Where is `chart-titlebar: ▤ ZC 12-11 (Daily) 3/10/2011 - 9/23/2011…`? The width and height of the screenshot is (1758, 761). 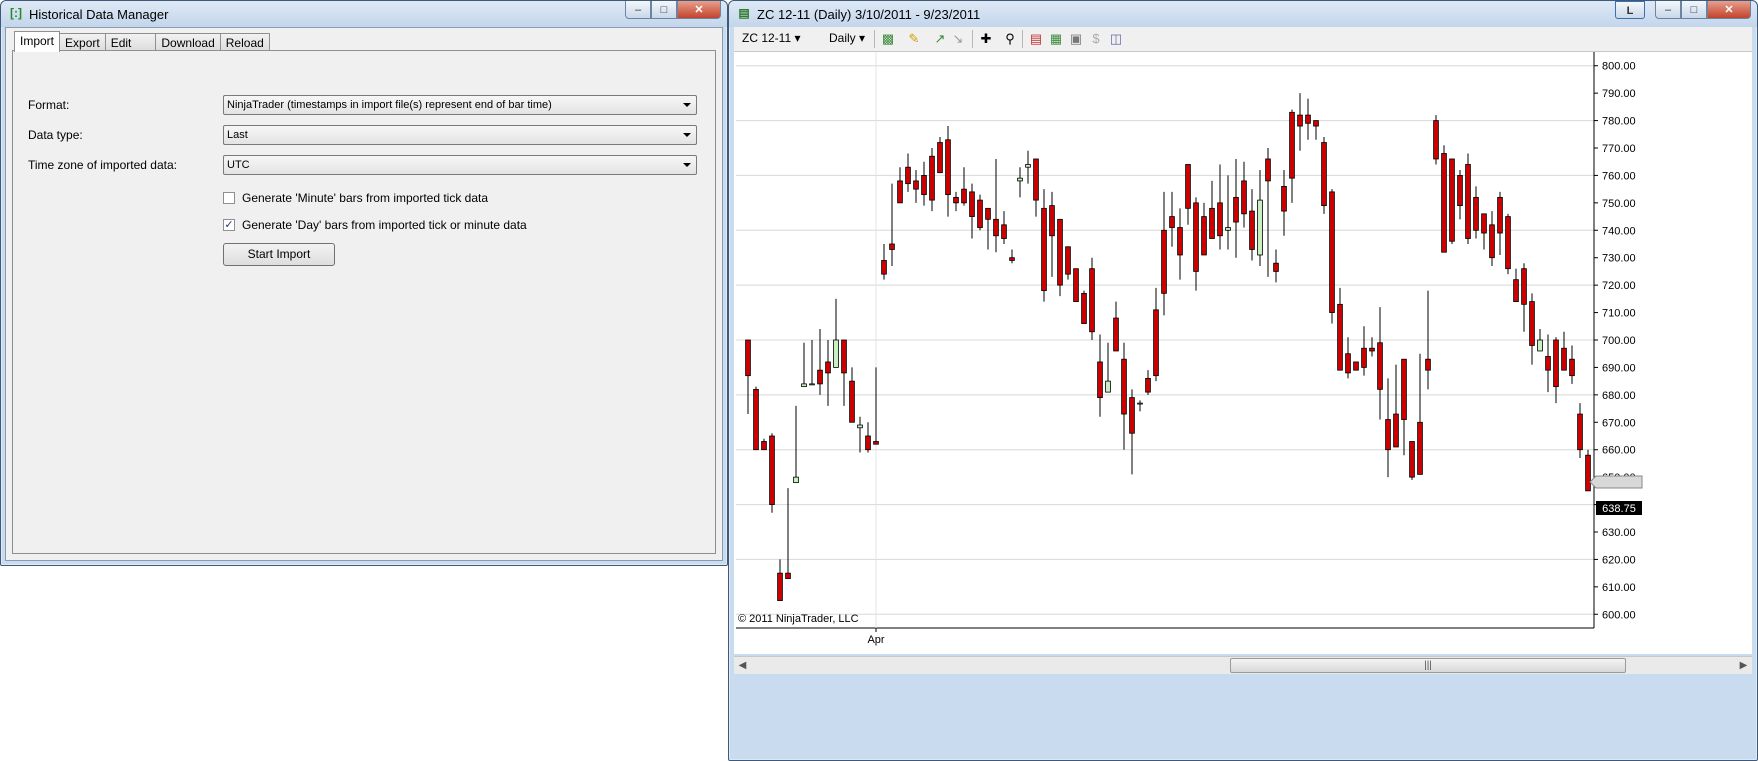
chart-titlebar: ▤ ZC 12-11 (Daily) 3/10/2011 - 9/23/2011… is located at coordinates (1243, 14).